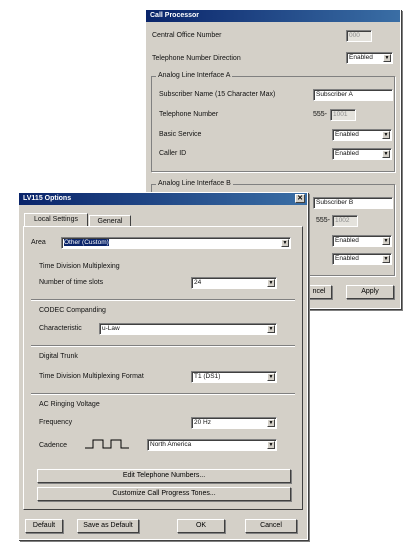 The image size is (403, 542). What do you see at coordinates (370, 292) in the screenshot?
I see `apply-button: Apply` at bounding box center [370, 292].